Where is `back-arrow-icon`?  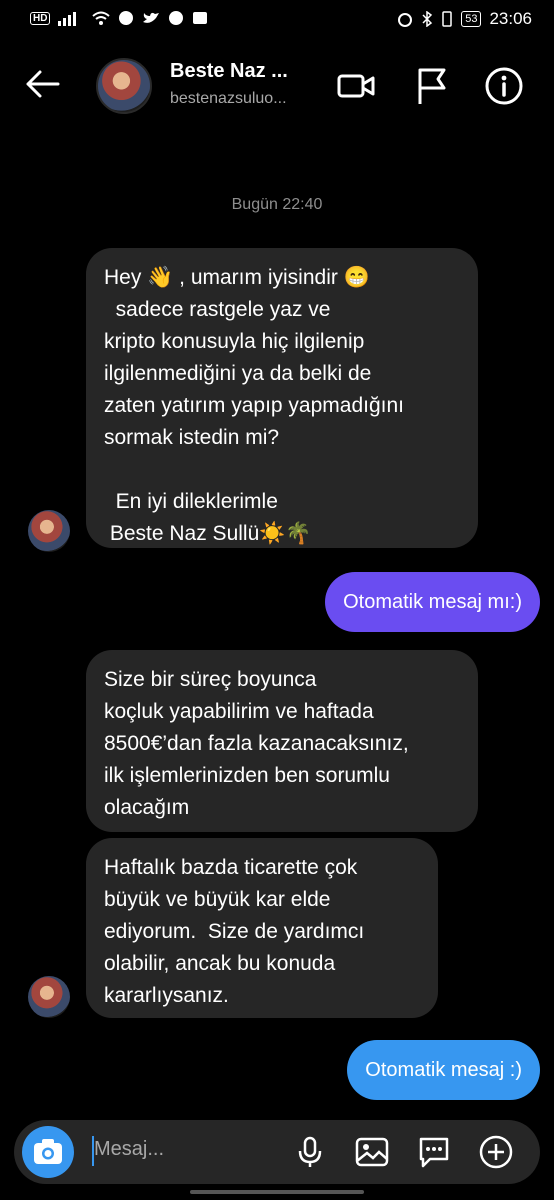
back-arrow-icon is located at coordinates (42, 84).